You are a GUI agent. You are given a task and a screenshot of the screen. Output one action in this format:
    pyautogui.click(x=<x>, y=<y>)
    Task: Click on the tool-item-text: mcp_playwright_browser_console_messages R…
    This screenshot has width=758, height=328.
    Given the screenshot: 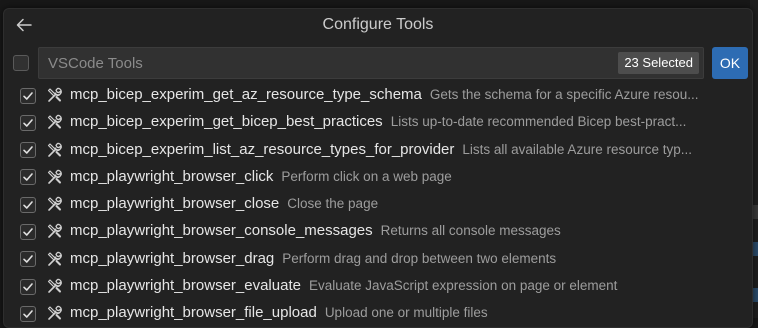 What is the action you would take?
    pyautogui.click(x=397, y=230)
    